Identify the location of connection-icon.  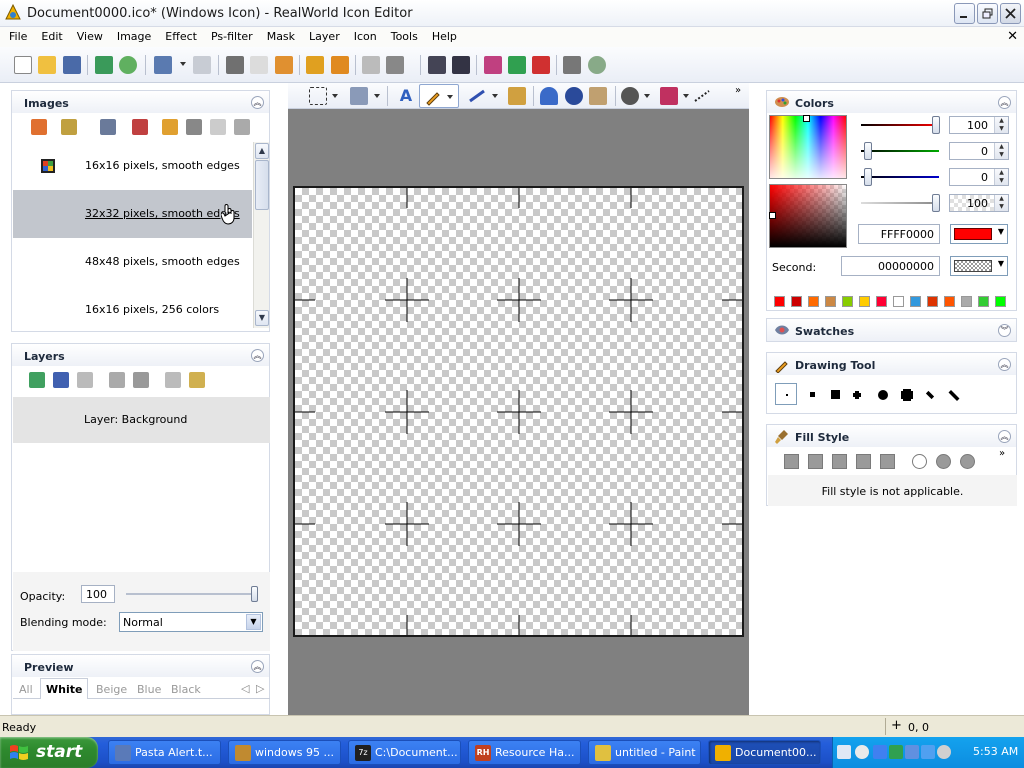
(928, 752).